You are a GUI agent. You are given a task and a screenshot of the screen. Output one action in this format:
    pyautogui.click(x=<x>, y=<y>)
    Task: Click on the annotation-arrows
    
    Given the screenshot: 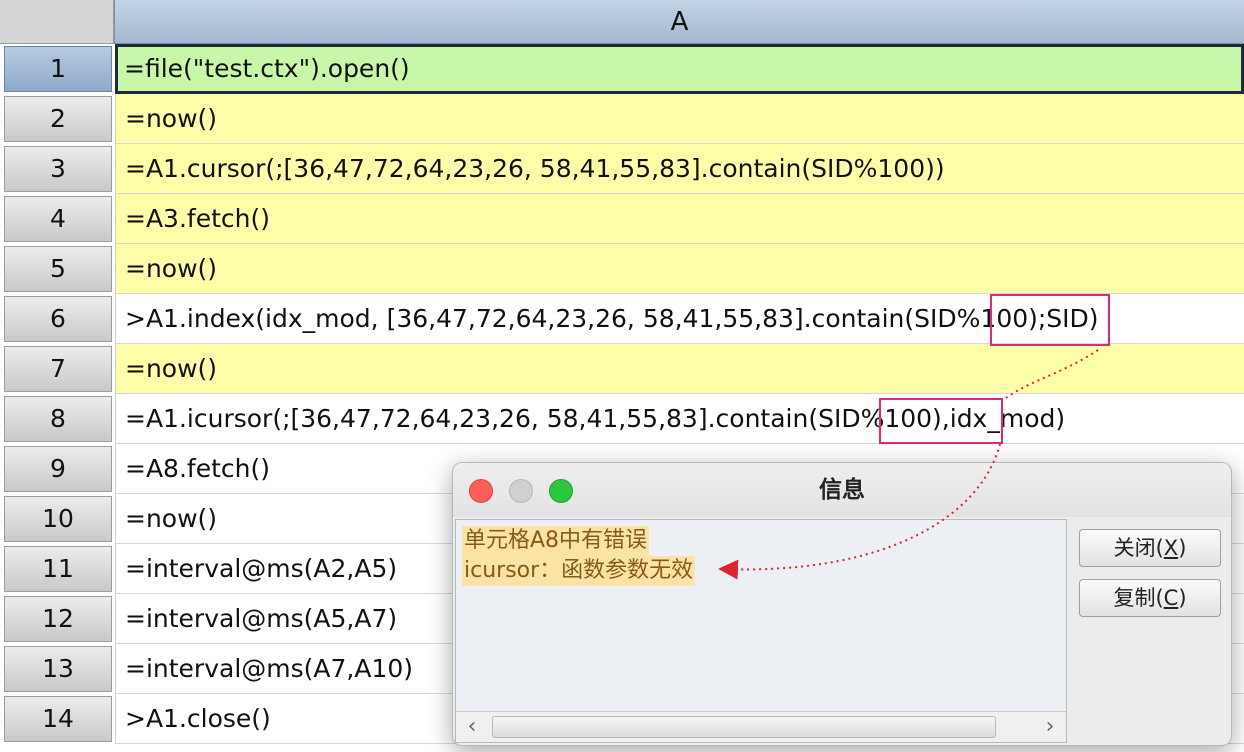 What is the action you would take?
    pyautogui.click(x=908, y=464)
    